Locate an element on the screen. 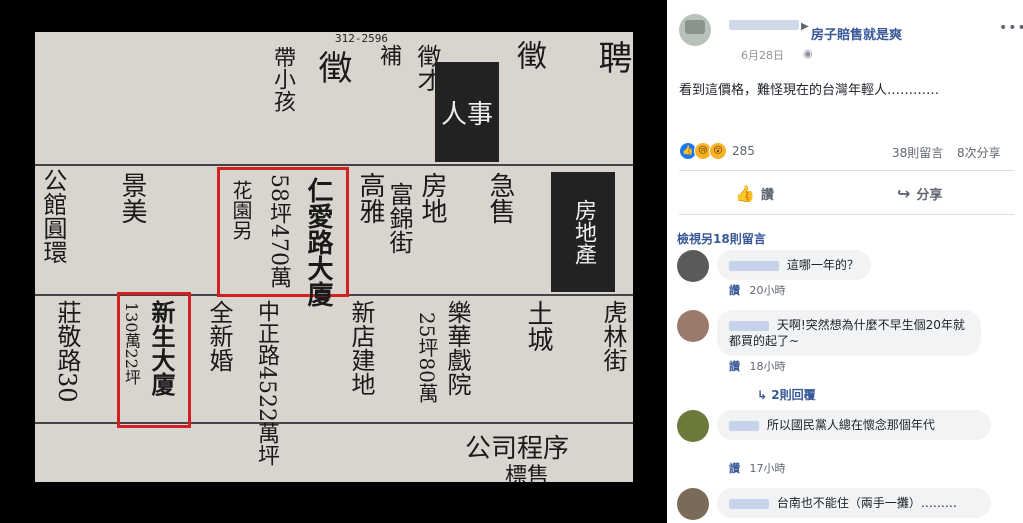 Image resolution: width=1023 pixels, height=523 pixels. np-ad1-title: 仁愛路大廈 is located at coordinates (318, 242).